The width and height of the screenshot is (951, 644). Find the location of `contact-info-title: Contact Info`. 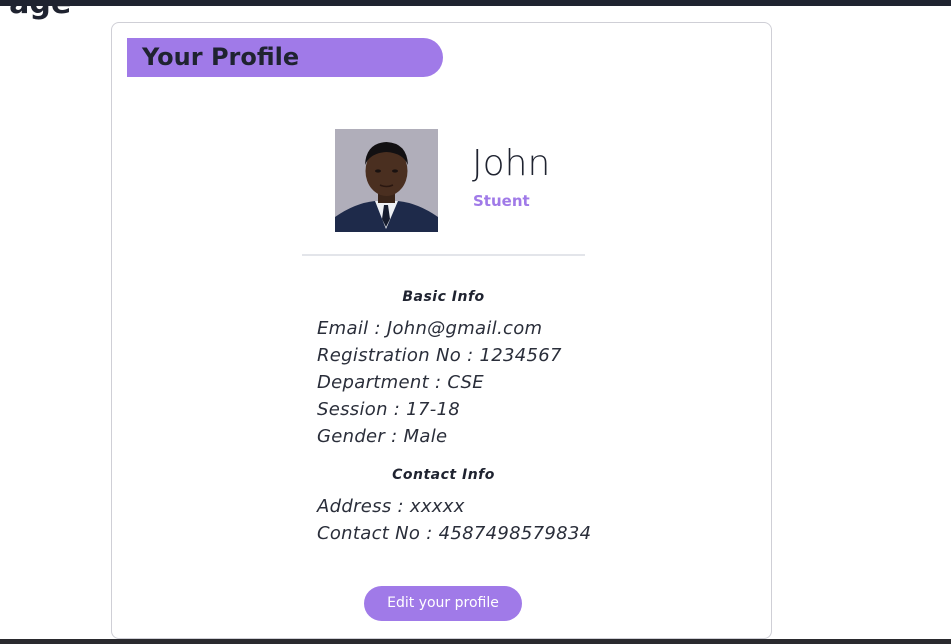

contact-info-title: Contact Info is located at coordinates (443, 475).